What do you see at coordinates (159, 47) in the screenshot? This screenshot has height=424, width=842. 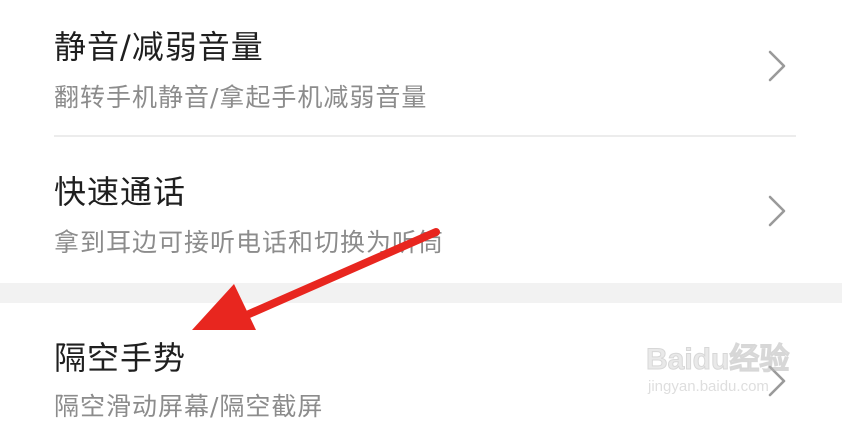 I see `settings-item-title: 静音/减弱音量` at bounding box center [159, 47].